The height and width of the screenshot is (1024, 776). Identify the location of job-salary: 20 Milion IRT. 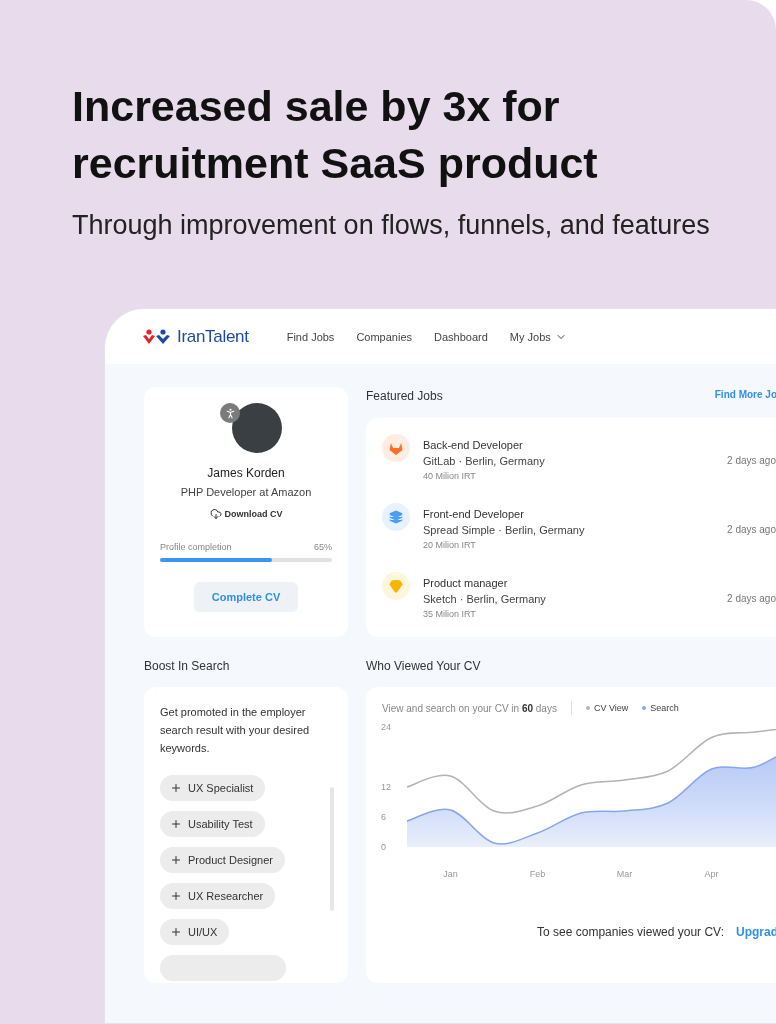
(450, 545).